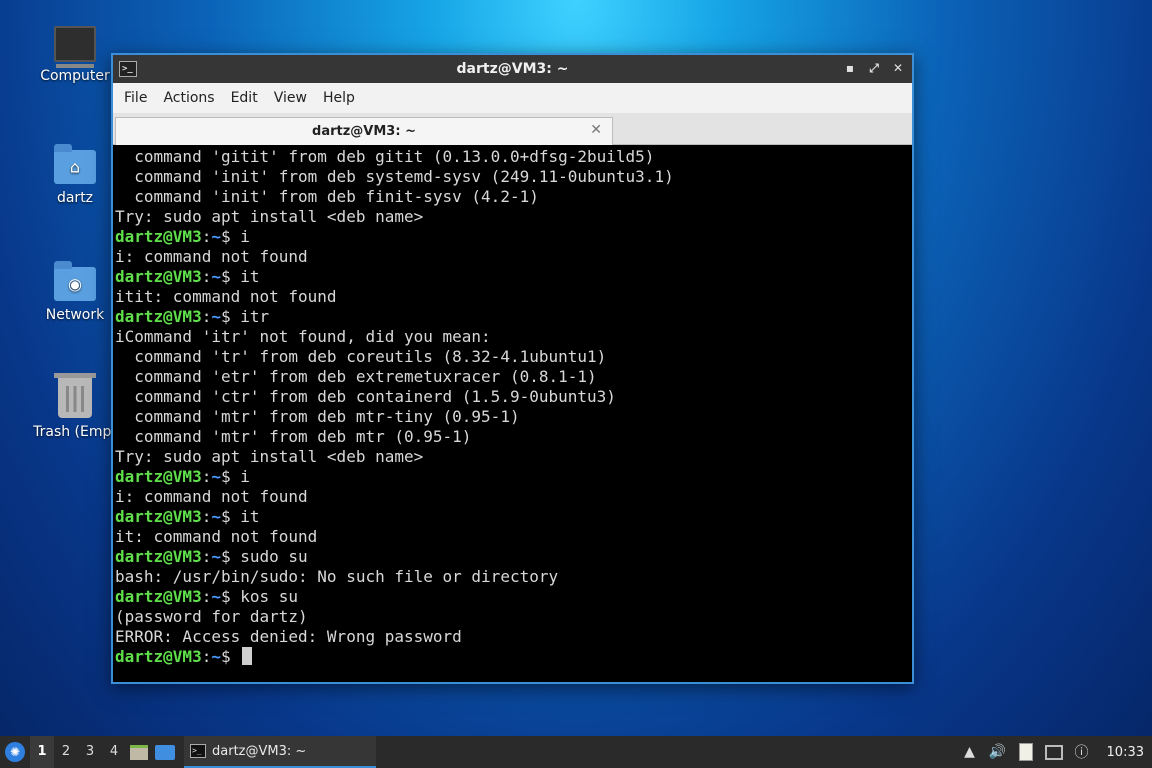 The height and width of the screenshot is (768, 1152). What do you see at coordinates (290, 98) in the screenshot?
I see `menu-view: View` at bounding box center [290, 98].